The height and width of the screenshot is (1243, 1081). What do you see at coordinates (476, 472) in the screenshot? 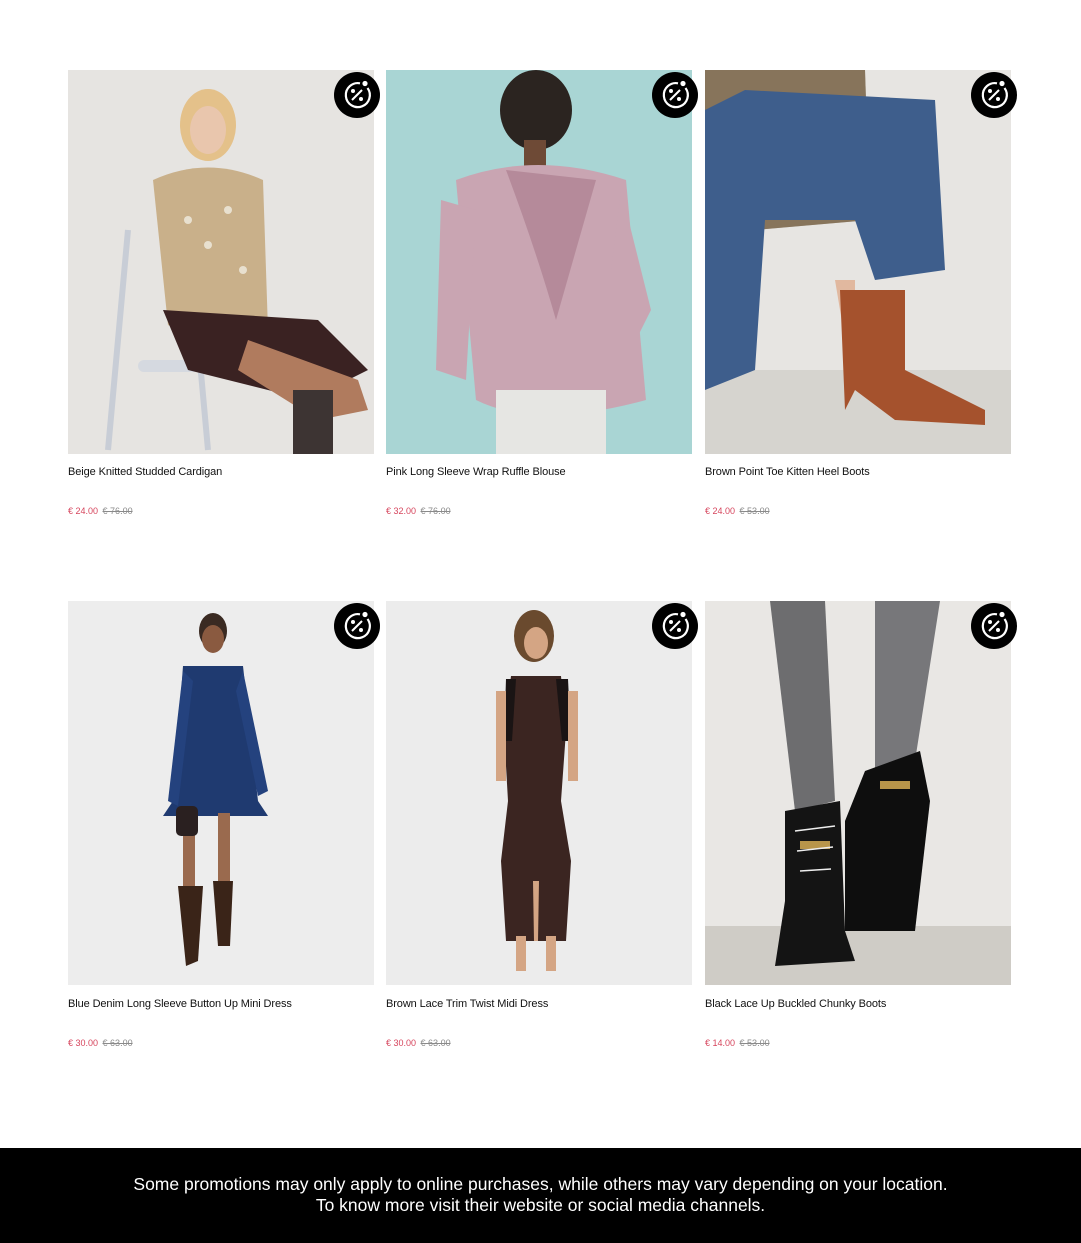
I see `product-name: Pink Long Sleeve Wrap Ruffle Blouse` at bounding box center [476, 472].